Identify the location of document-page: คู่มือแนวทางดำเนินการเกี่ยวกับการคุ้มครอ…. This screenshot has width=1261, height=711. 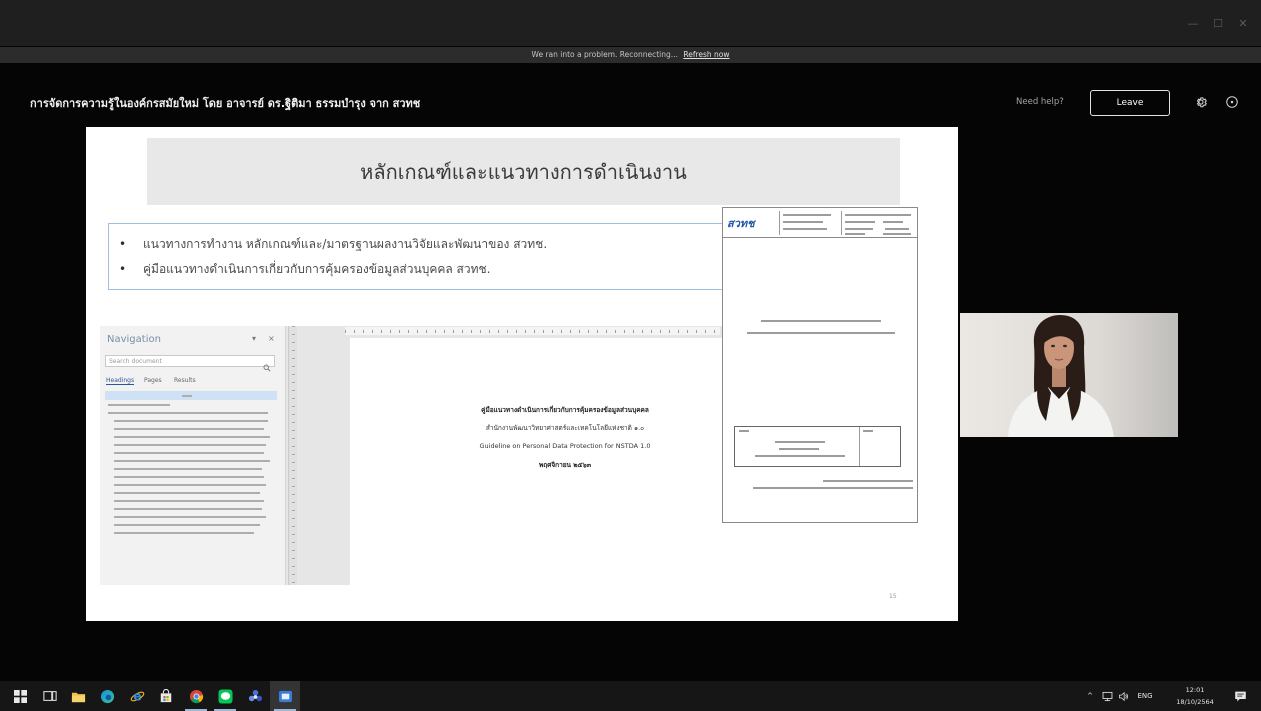
(565, 461).